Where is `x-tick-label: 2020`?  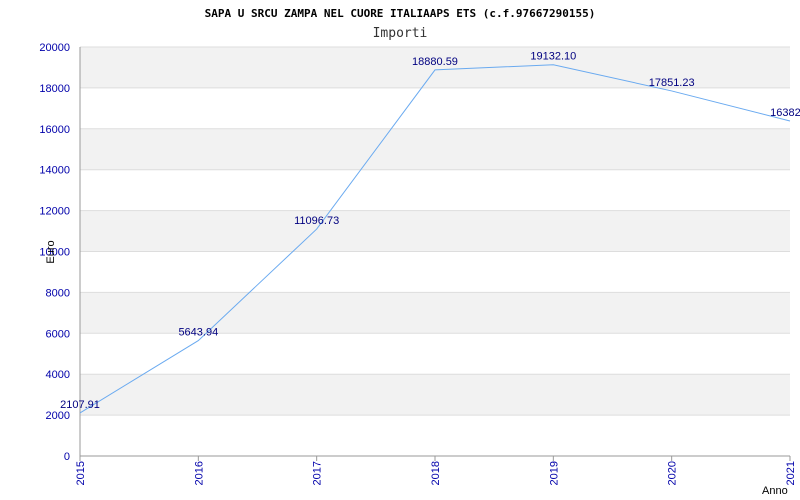
x-tick-label: 2020 is located at coordinates (673, 473).